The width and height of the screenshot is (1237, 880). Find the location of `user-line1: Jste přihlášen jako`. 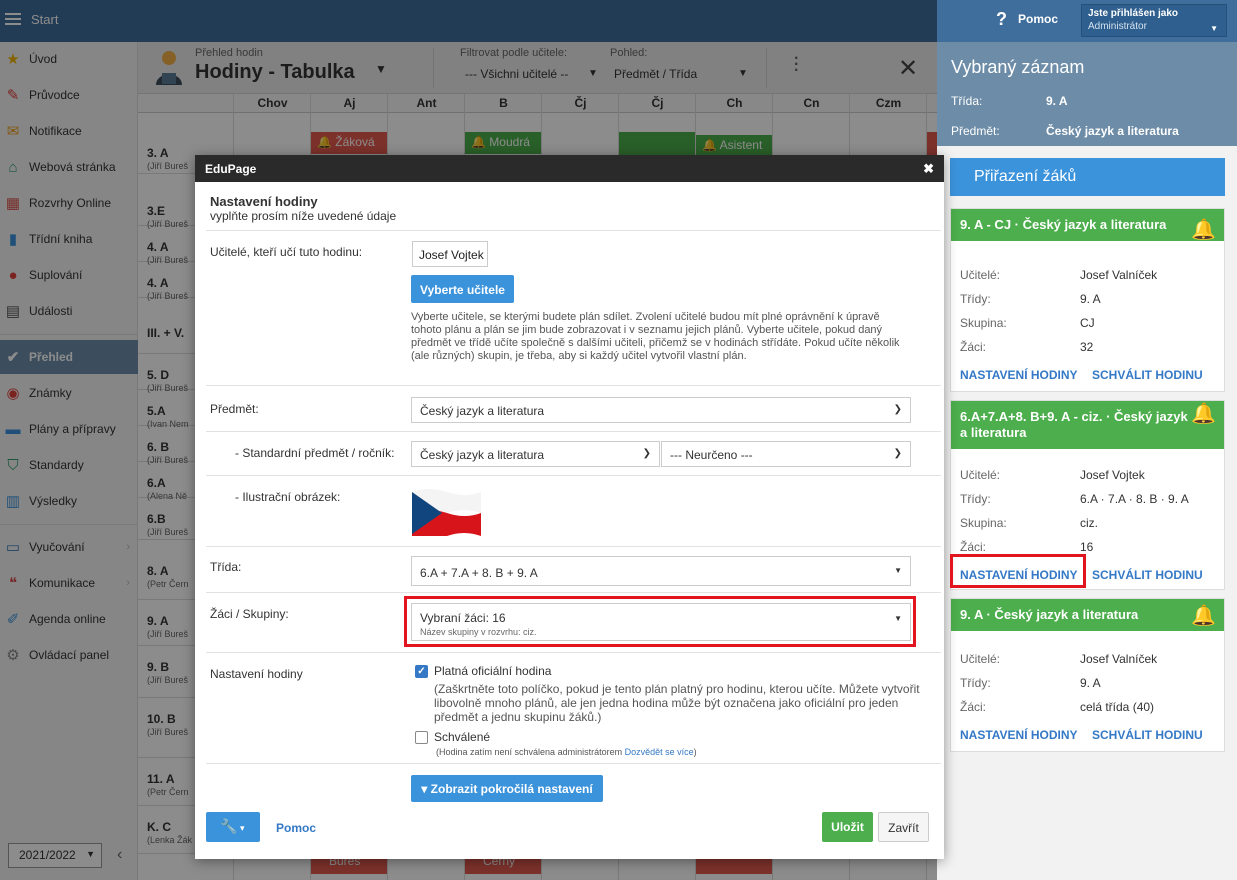

user-line1: Jste přihlášen jako is located at coordinates (1133, 13).